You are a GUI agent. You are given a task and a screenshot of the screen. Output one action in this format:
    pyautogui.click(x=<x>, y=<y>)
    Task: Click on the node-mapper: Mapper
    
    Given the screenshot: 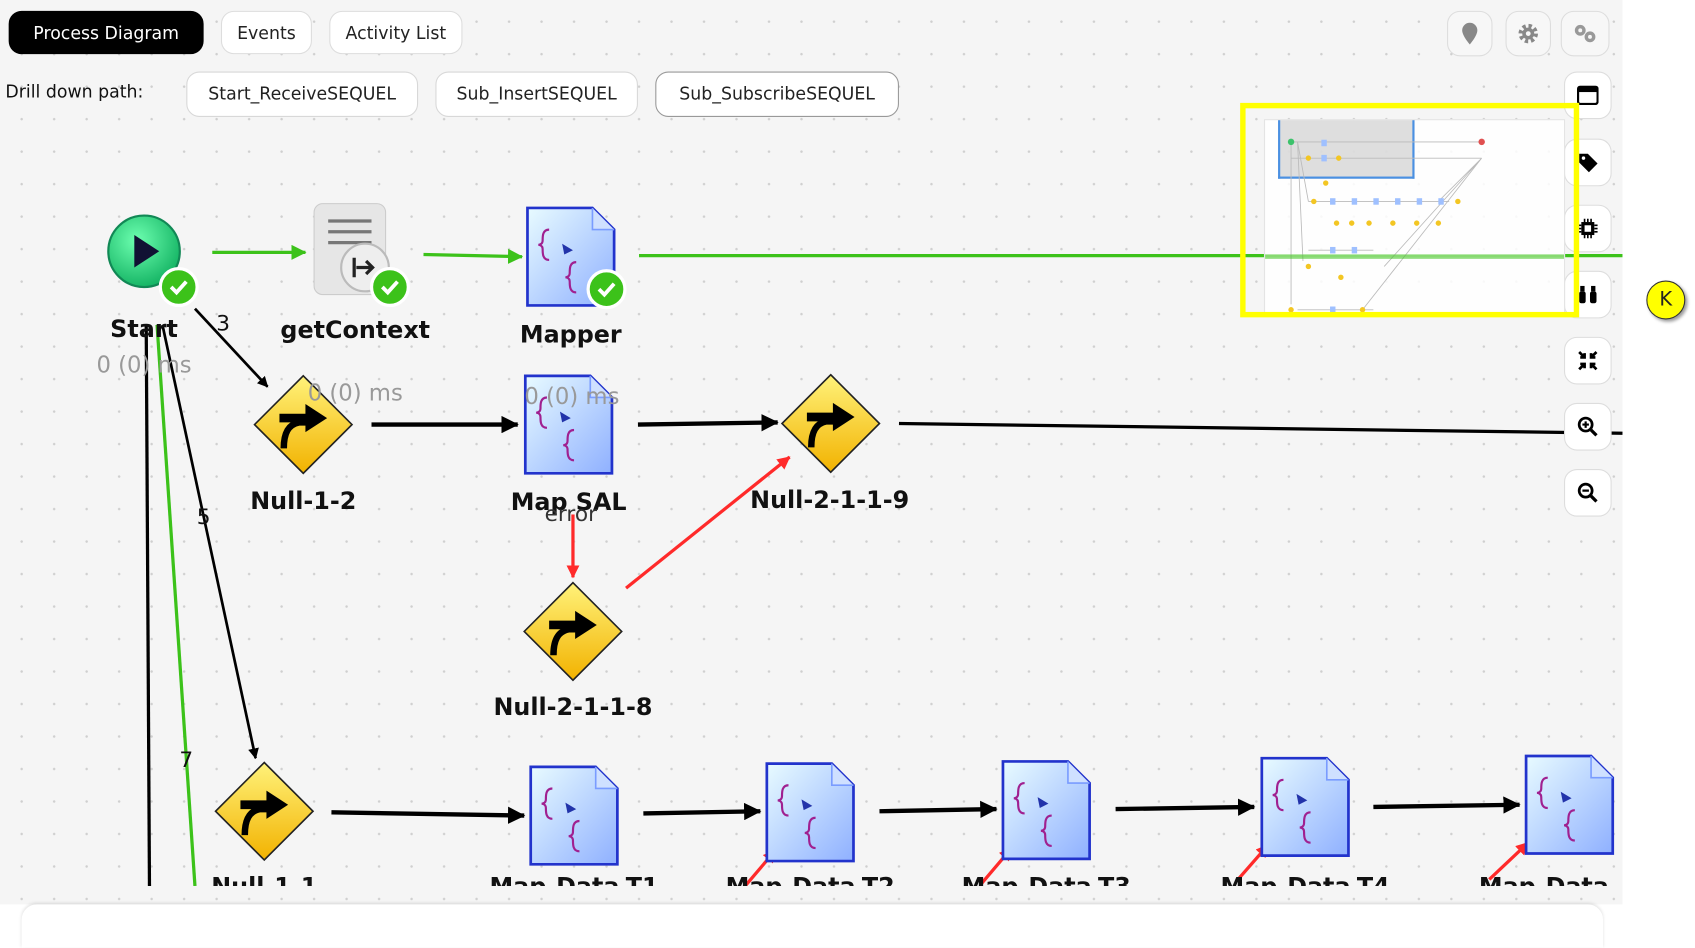 What is the action you would take?
    pyautogui.click(x=573, y=277)
    